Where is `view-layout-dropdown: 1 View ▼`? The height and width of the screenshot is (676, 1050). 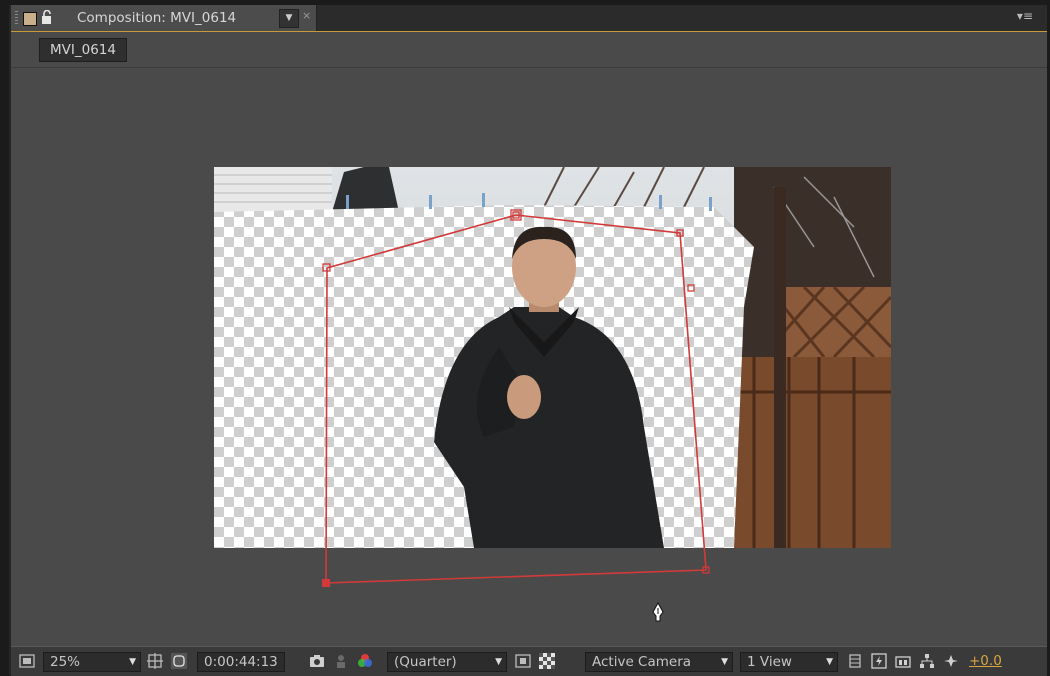 view-layout-dropdown: 1 View ▼ is located at coordinates (789, 662).